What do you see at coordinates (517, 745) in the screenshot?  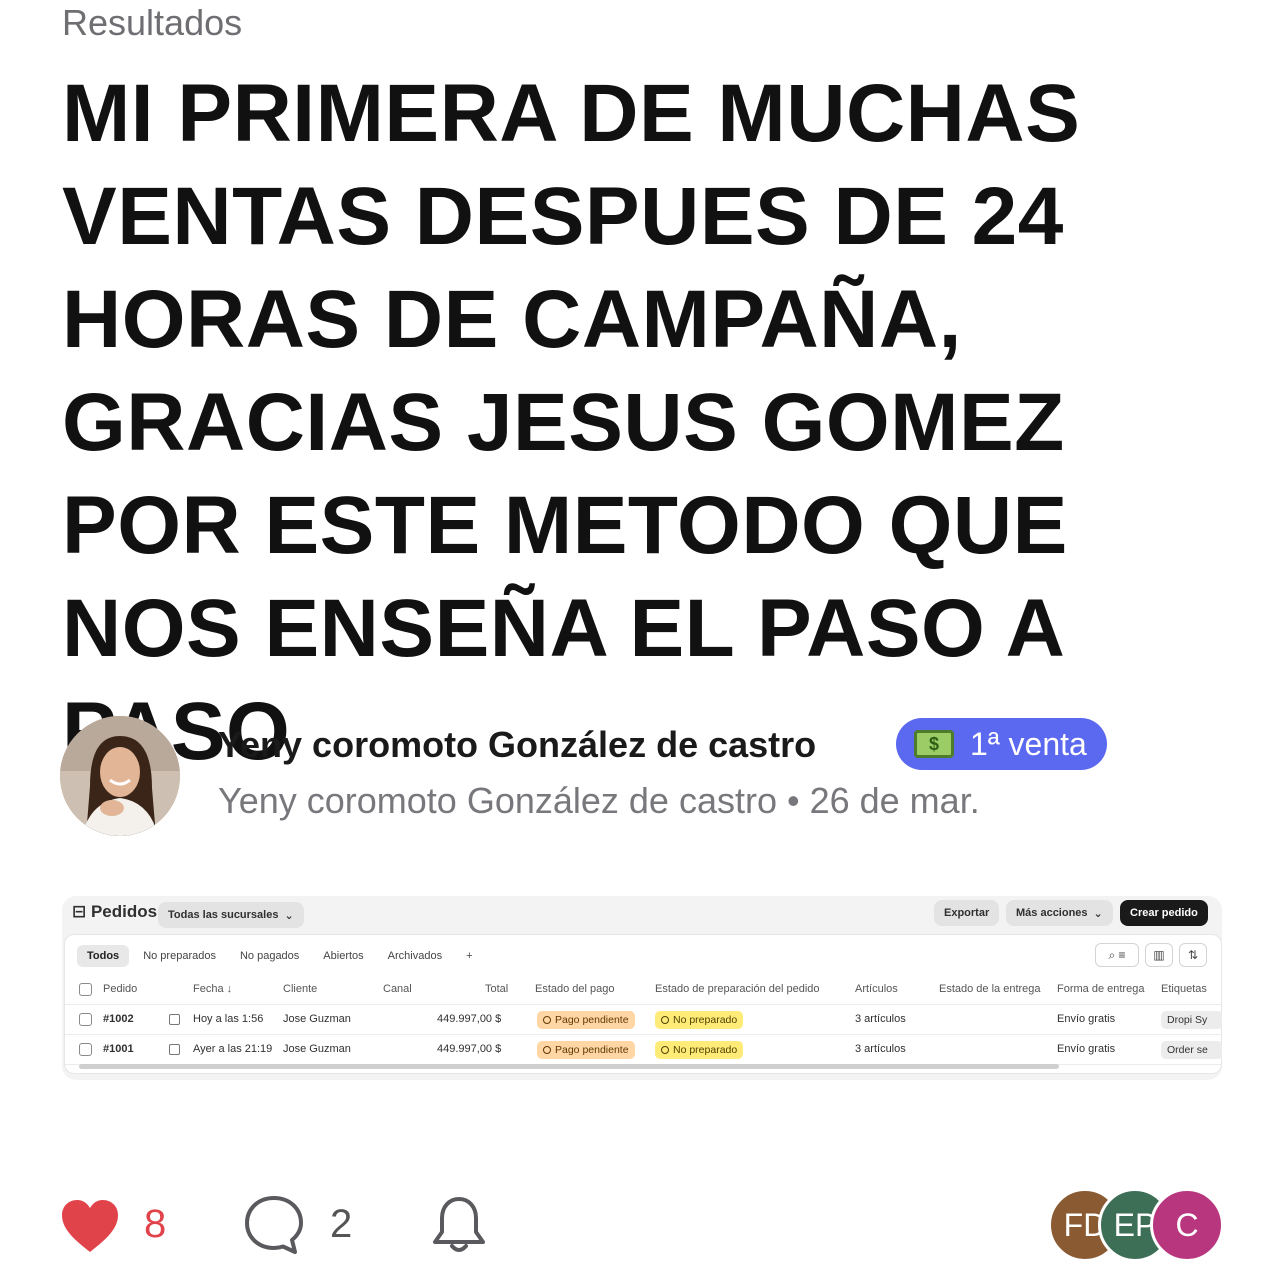 I see `author-name: Yeny coromoto González de castro` at bounding box center [517, 745].